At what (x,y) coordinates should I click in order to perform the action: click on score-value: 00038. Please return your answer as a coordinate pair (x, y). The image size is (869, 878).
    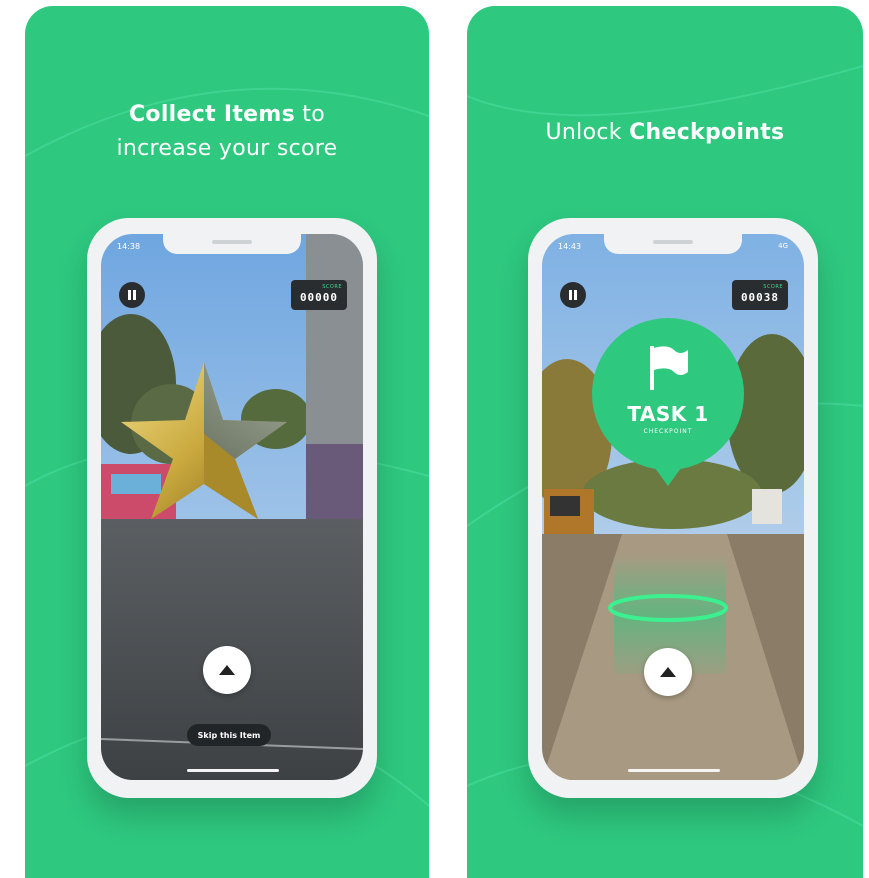
    Looking at the image, I should click on (760, 297).